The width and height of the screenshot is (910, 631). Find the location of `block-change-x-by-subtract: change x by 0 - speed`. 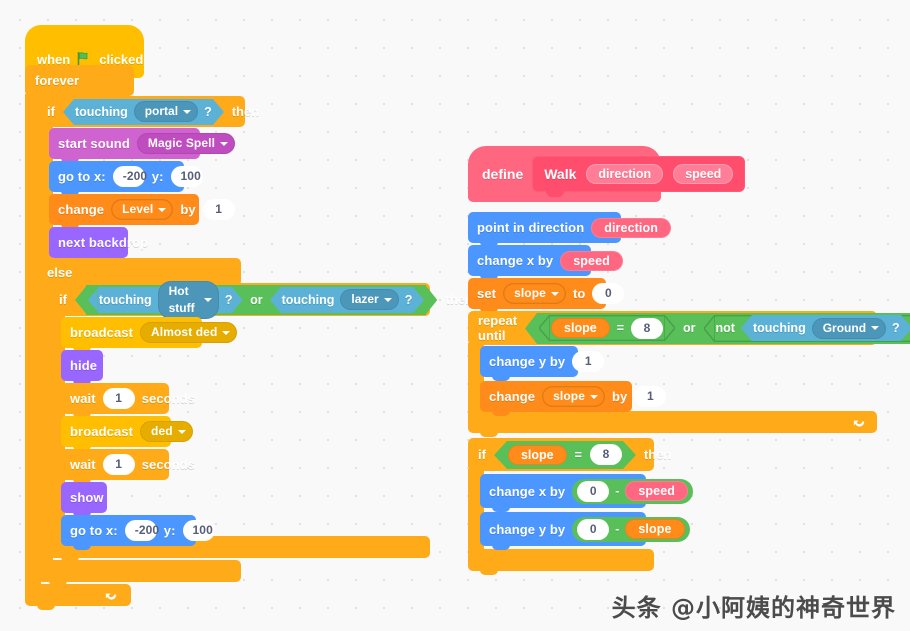

block-change-x-by-subtract: change x by 0 - speed is located at coordinates (586, 493).